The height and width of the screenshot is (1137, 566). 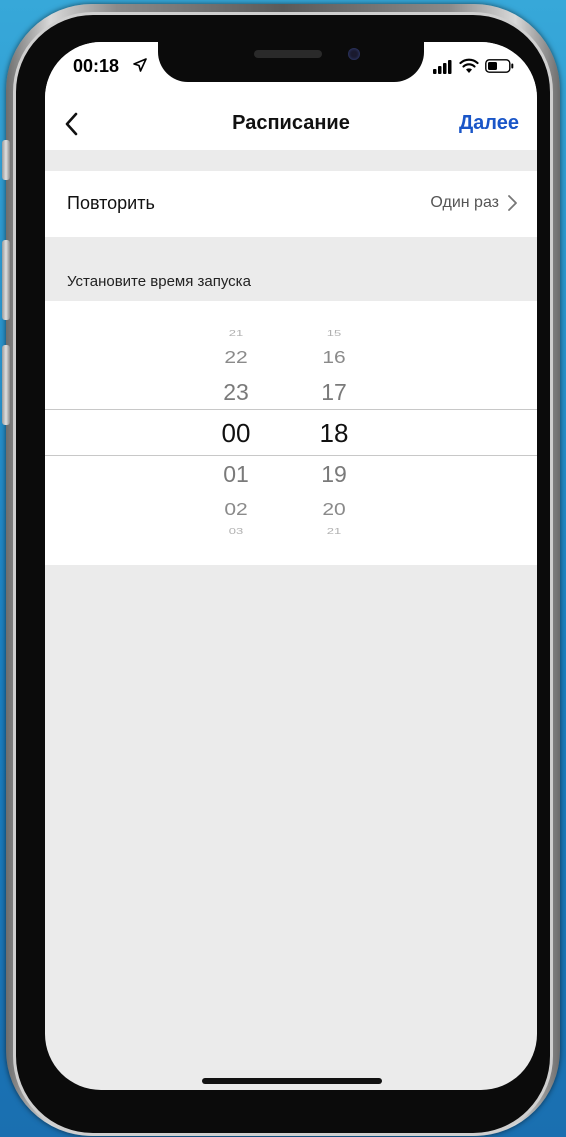 I want to click on picker-selection-bottom-line, so click(x=291, y=455).